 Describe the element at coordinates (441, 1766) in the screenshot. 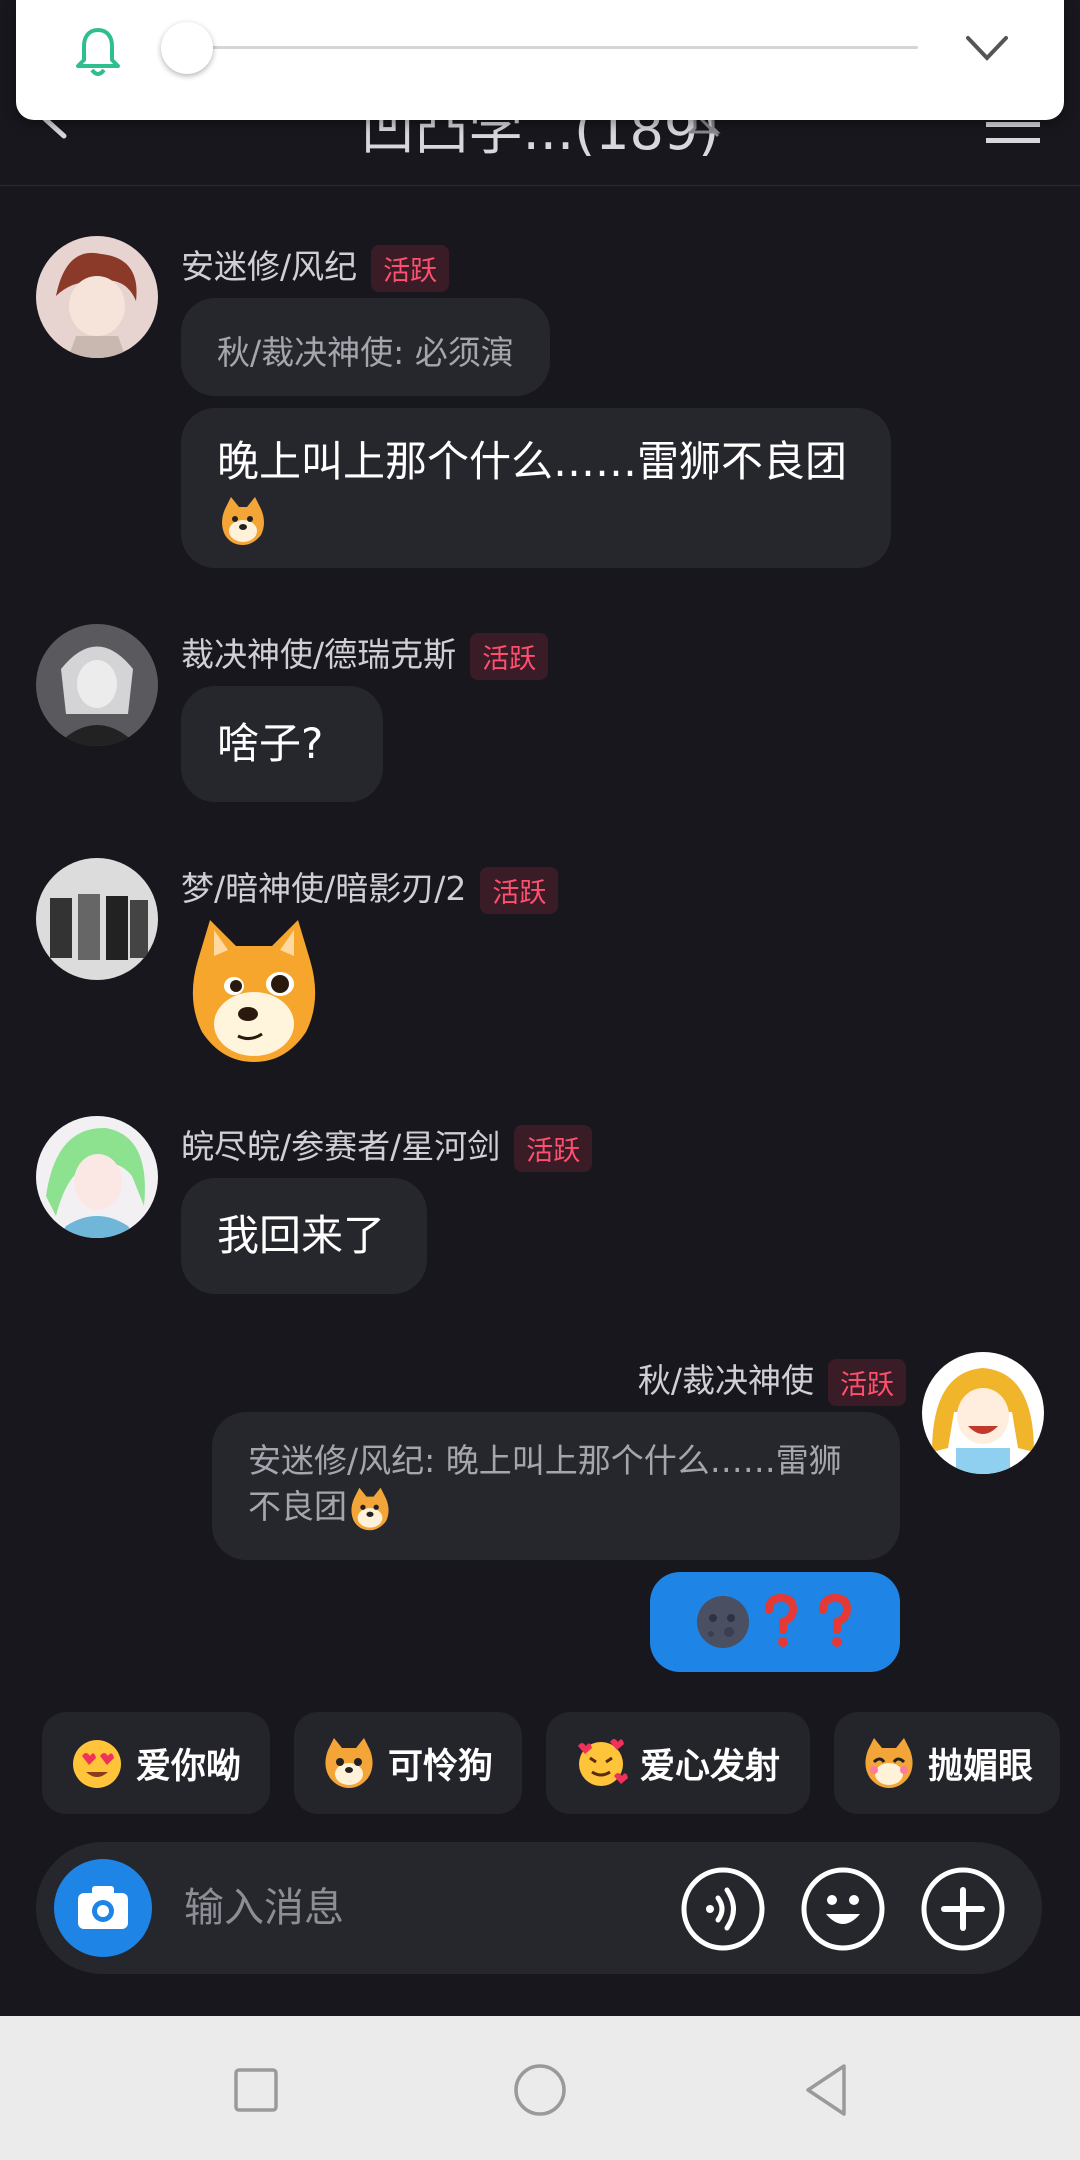

I see `quick-reaction-label: 可怜狗` at that location.